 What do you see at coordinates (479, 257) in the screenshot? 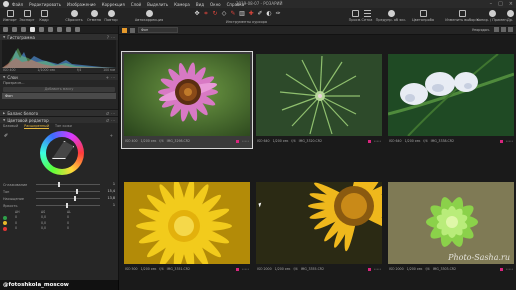
I see `watermark-site: Photo-Sasha.ru` at bounding box center [479, 257].